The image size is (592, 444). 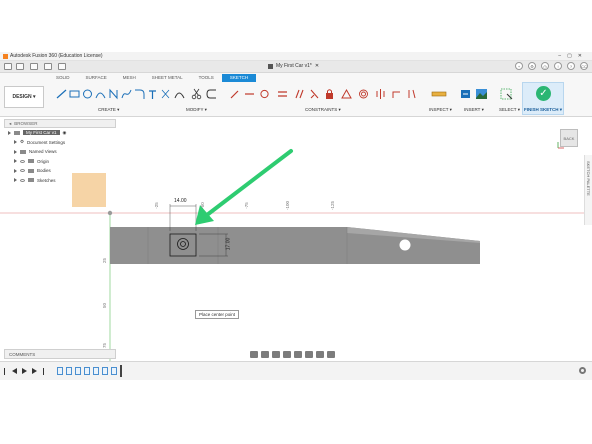 I want to click on finish-sketch-button: ✓ FINISH SKETCH ▾, so click(x=543, y=98).